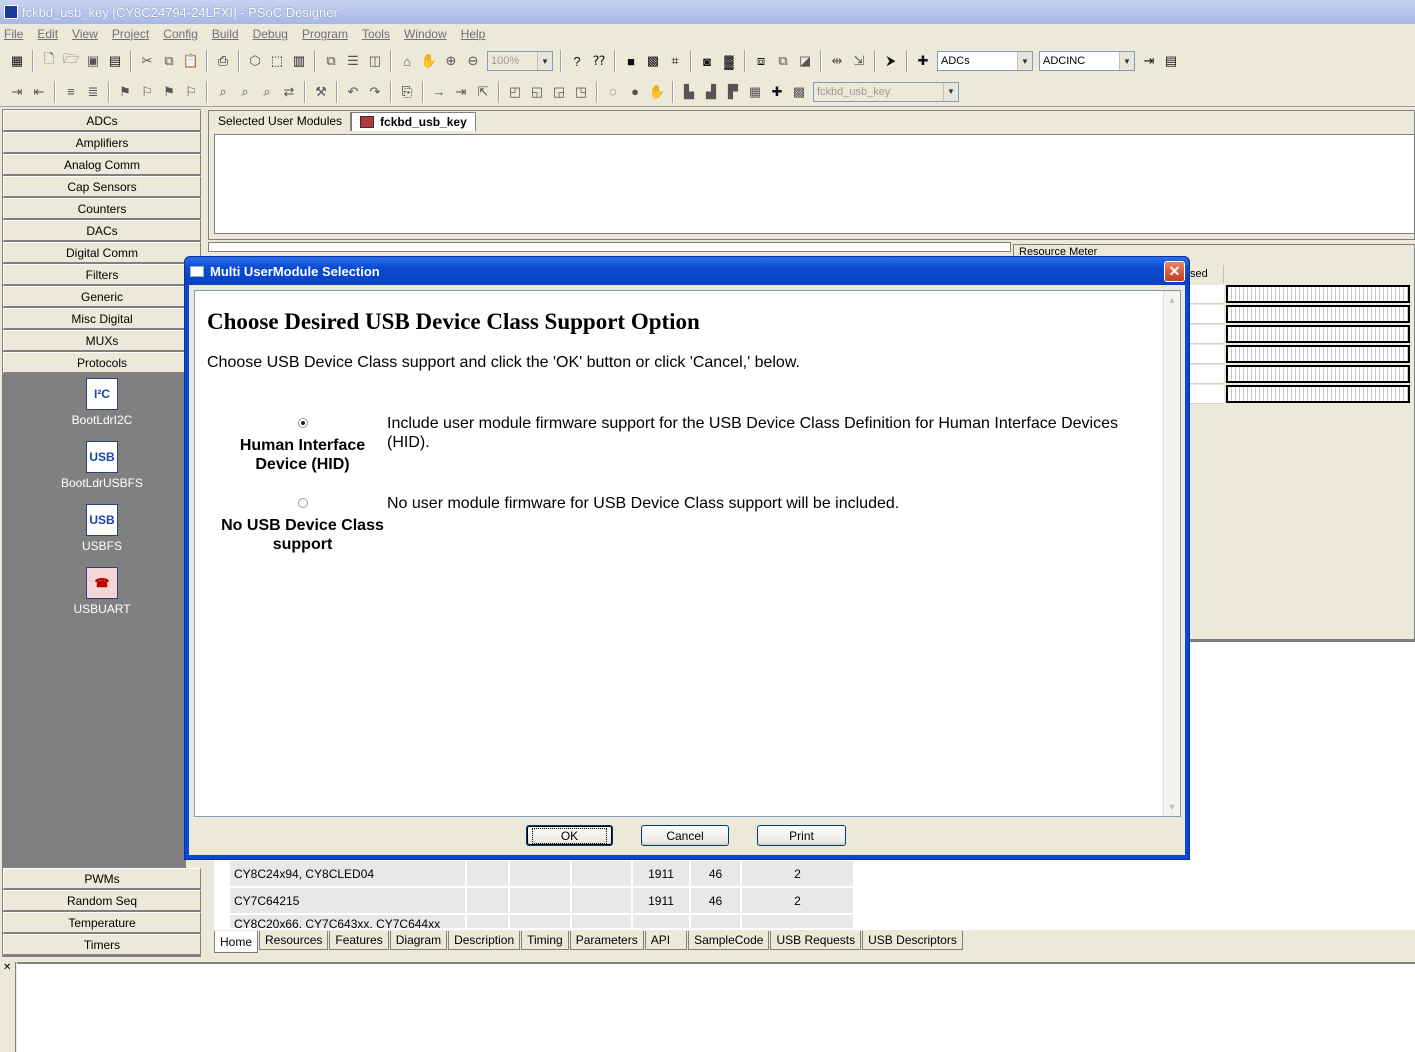  Describe the element at coordinates (331, 61) in the screenshot. I see `cascade-windows-icon: ⧉` at that location.